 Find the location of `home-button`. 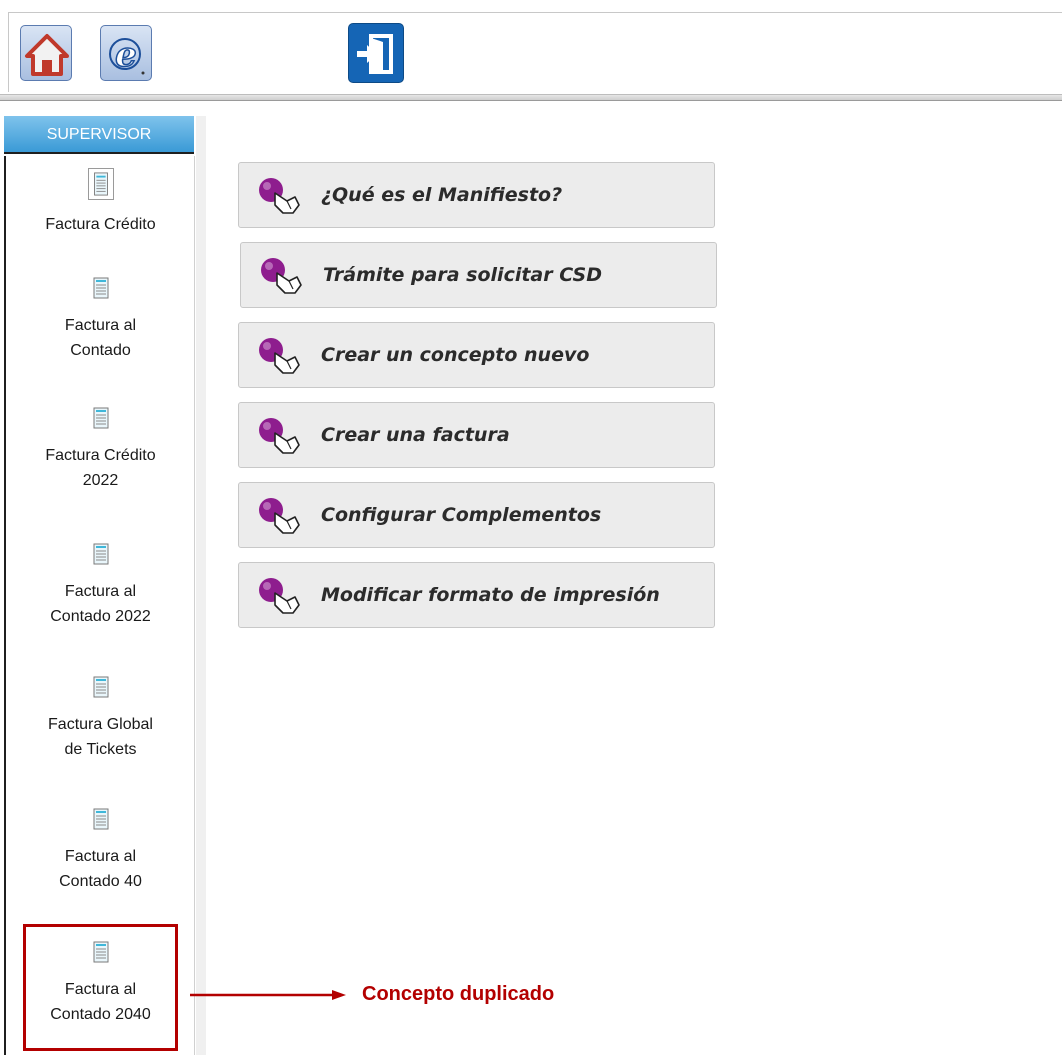

home-button is located at coordinates (46, 53).